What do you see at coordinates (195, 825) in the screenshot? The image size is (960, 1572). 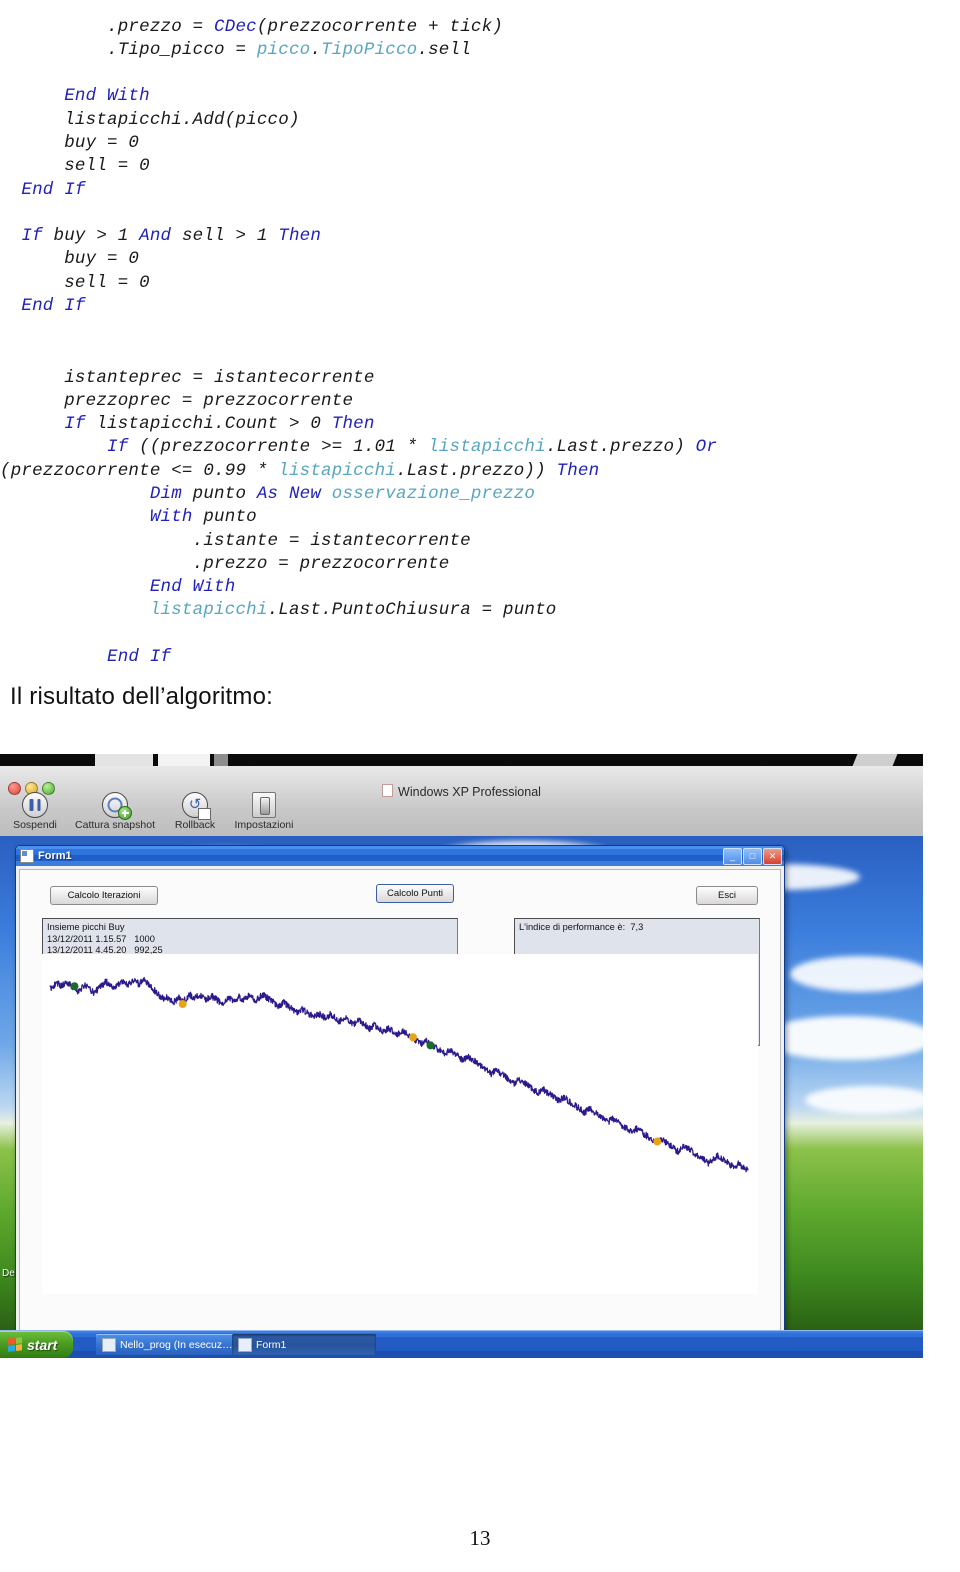 I see `vm-rollback-label: Rollback` at bounding box center [195, 825].